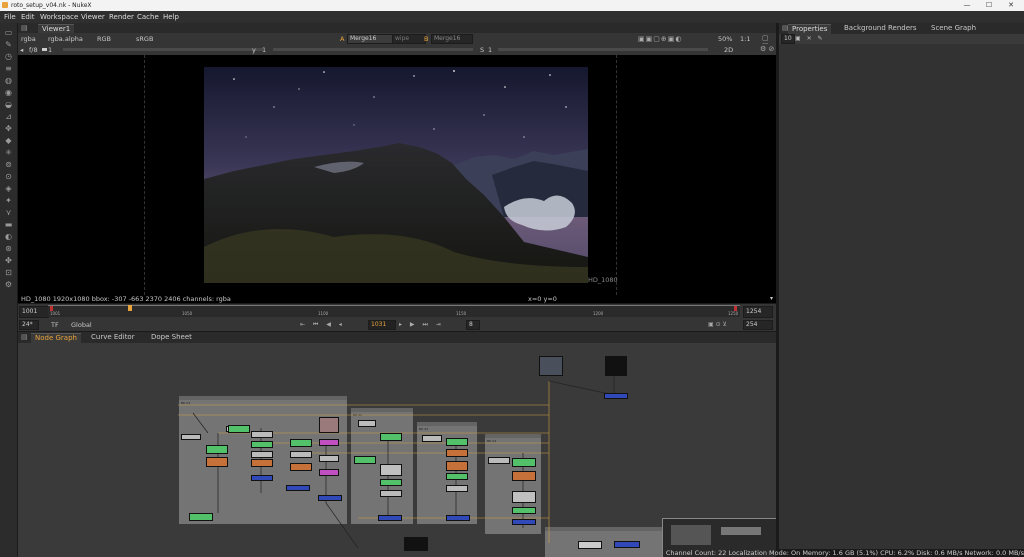 The image size is (1024, 557). What do you see at coordinates (8, 44) in the screenshot?
I see `draw-tool-icon: ✎` at bounding box center [8, 44].